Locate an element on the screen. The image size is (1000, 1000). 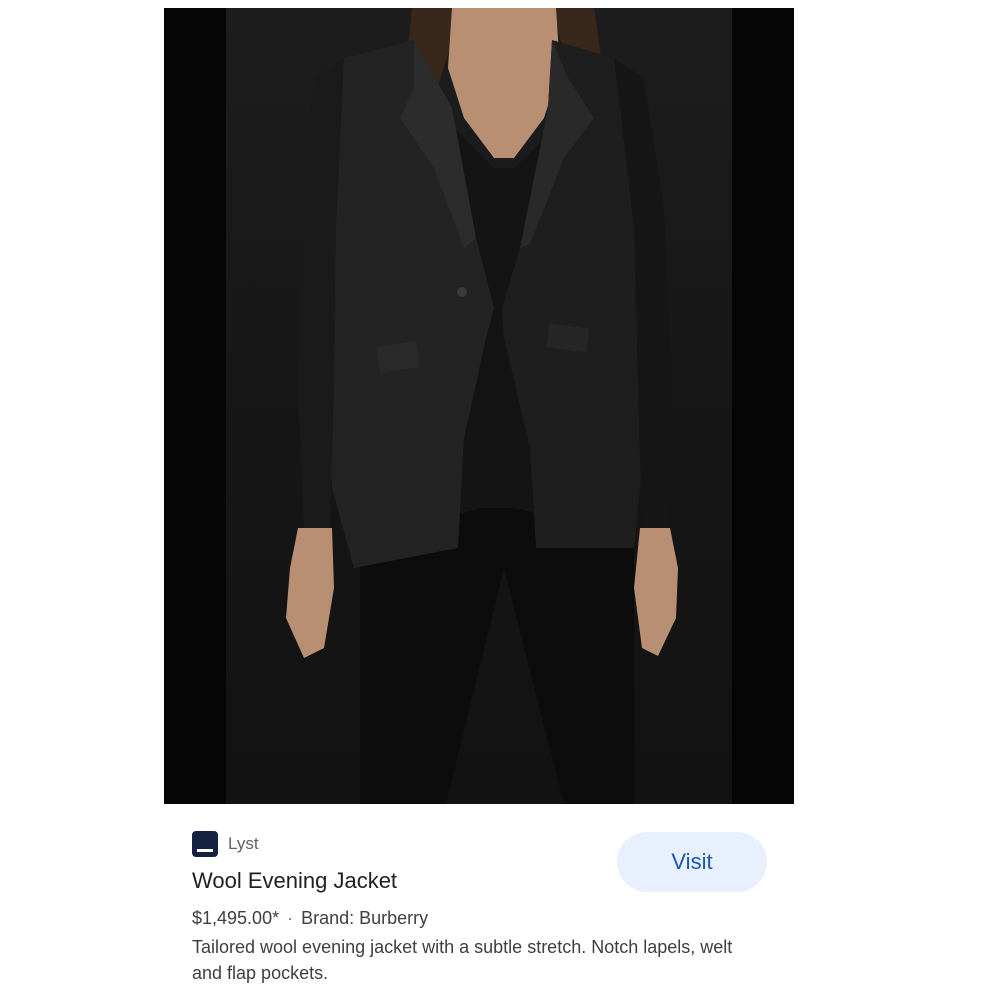
lyst-favicon-icon is located at coordinates (205, 844).